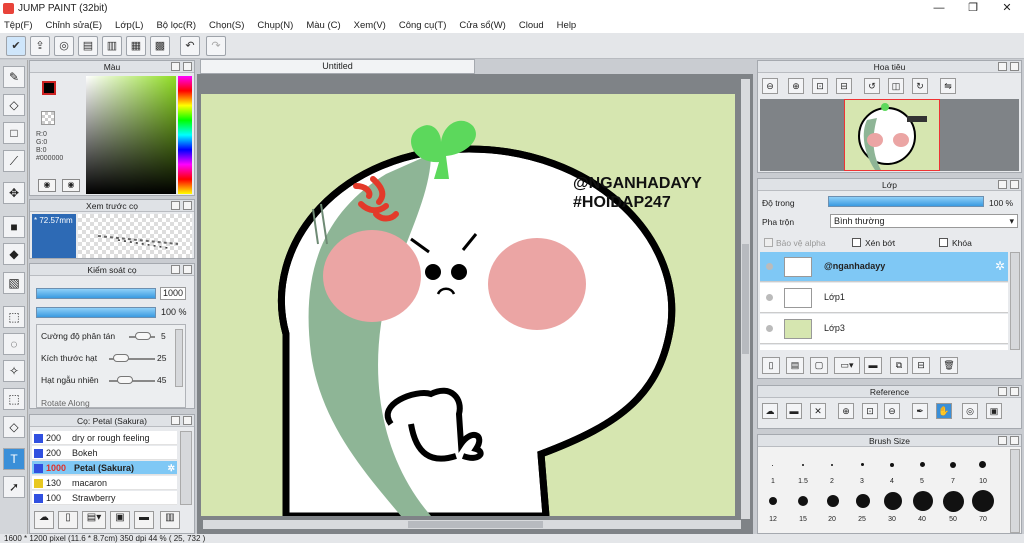  What do you see at coordinates (185, 135) in the screenshot?
I see `hue-slider` at bounding box center [185, 135].